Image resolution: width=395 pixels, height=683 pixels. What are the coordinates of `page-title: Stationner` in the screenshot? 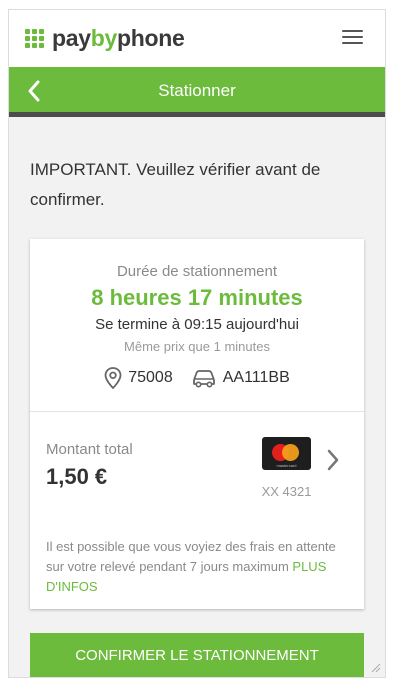 It's located at (197, 90).